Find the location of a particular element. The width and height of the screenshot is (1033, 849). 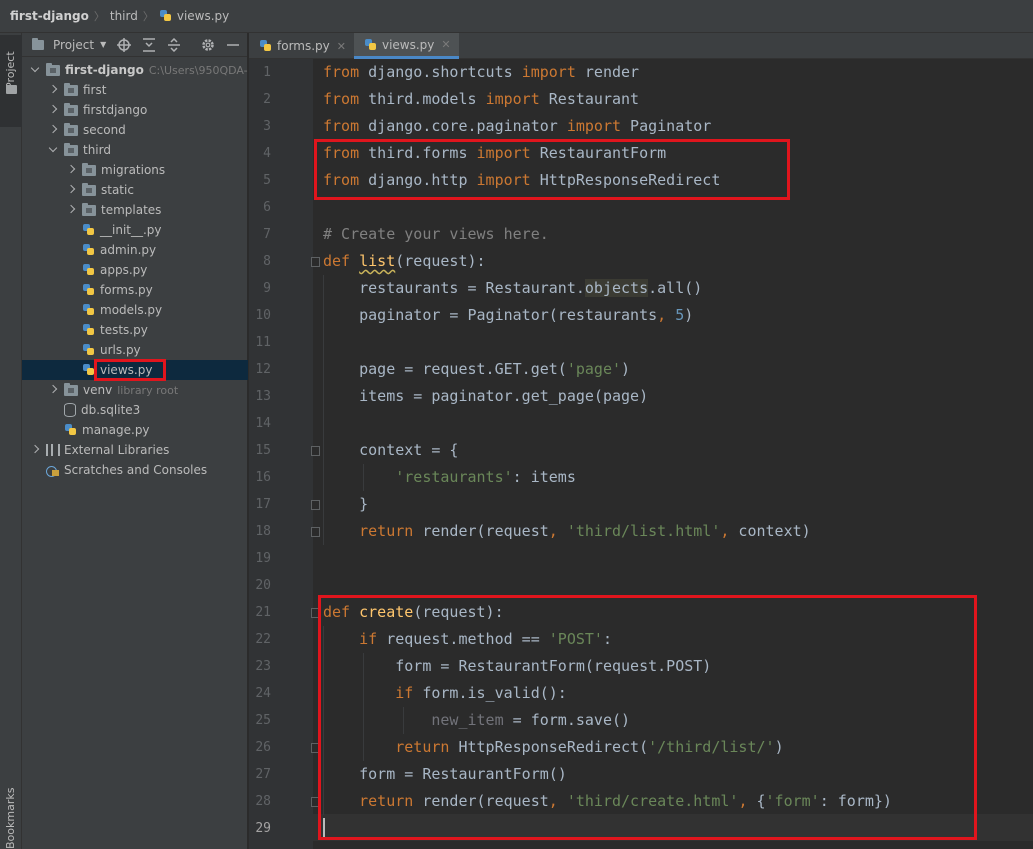

tool-window-stripe: Project Bookmarks is located at coordinates (11, 441).